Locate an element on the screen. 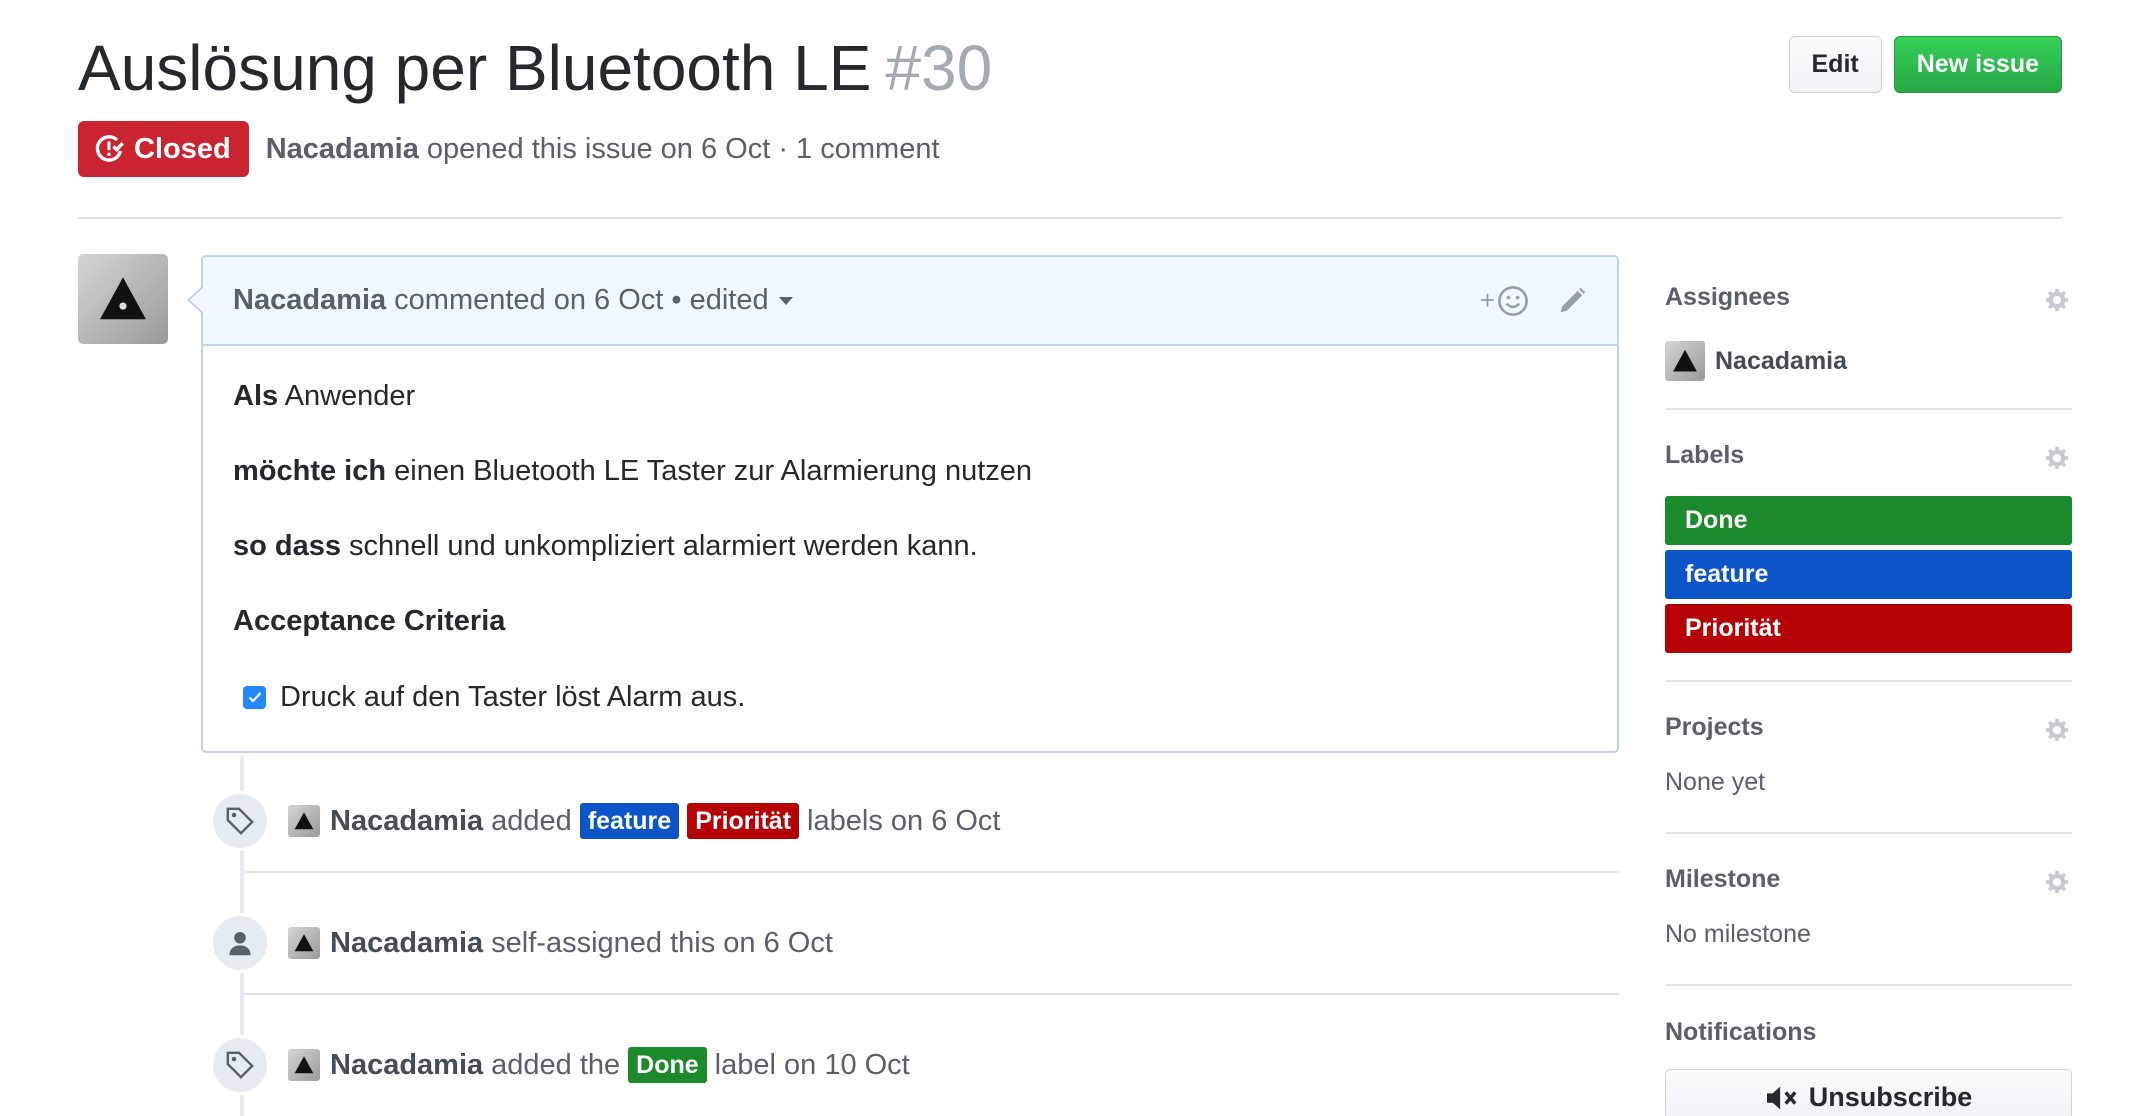 This screenshot has width=2142, height=1116. sidebar-section-title: Milestone is located at coordinates (1723, 879).